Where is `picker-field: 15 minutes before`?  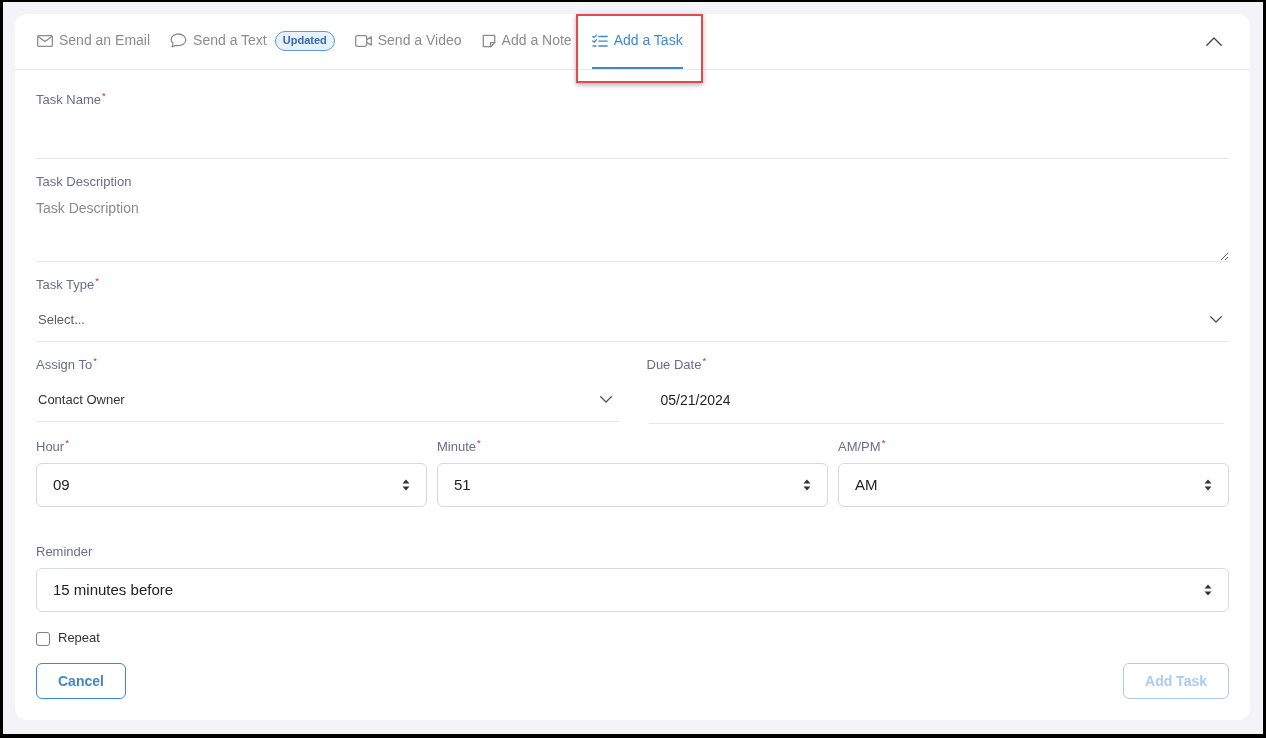 picker-field: 15 minutes before is located at coordinates (632, 590).